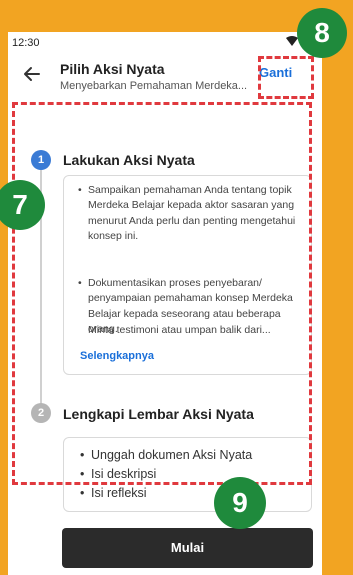 The image size is (353, 575). What do you see at coordinates (240, 503) in the screenshot?
I see `annotation-badge-9: 9` at bounding box center [240, 503].